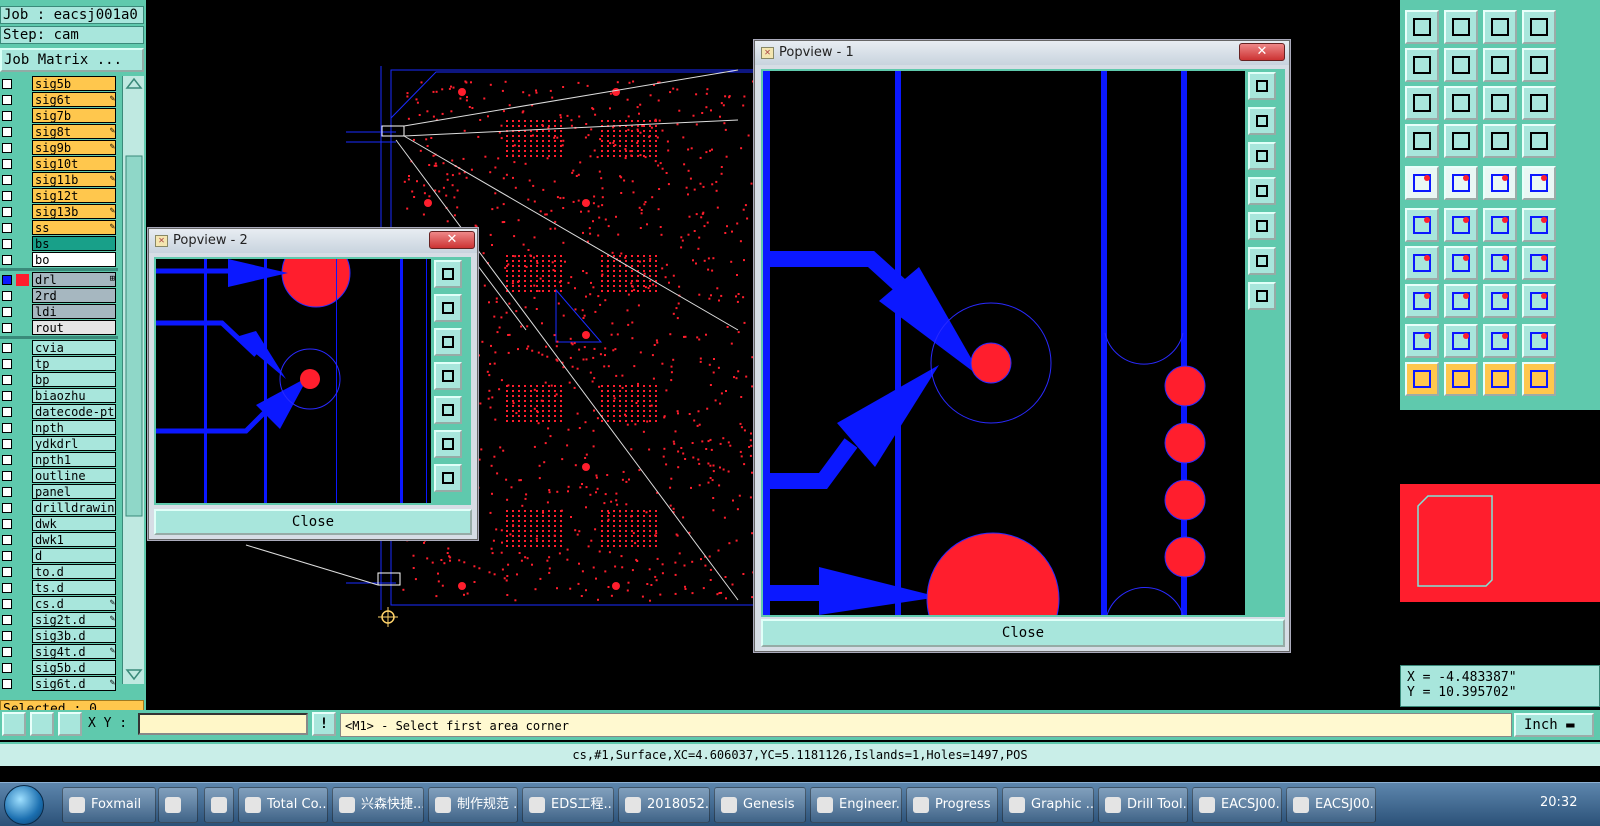 Image resolution: width=1600 pixels, height=826 pixels. Describe the element at coordinates (1539, 379) in the screenshot. I see `select-path-icon` at that location.